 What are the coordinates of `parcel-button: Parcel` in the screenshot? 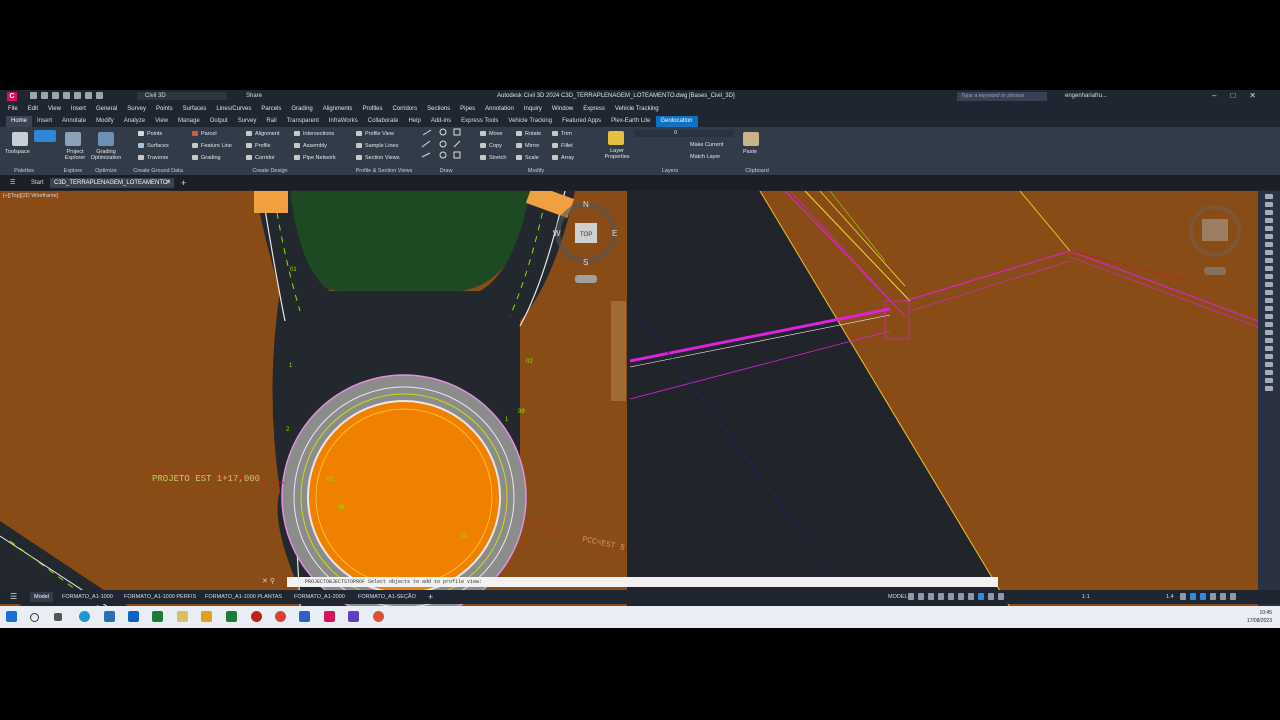 It's located at (204, 134).